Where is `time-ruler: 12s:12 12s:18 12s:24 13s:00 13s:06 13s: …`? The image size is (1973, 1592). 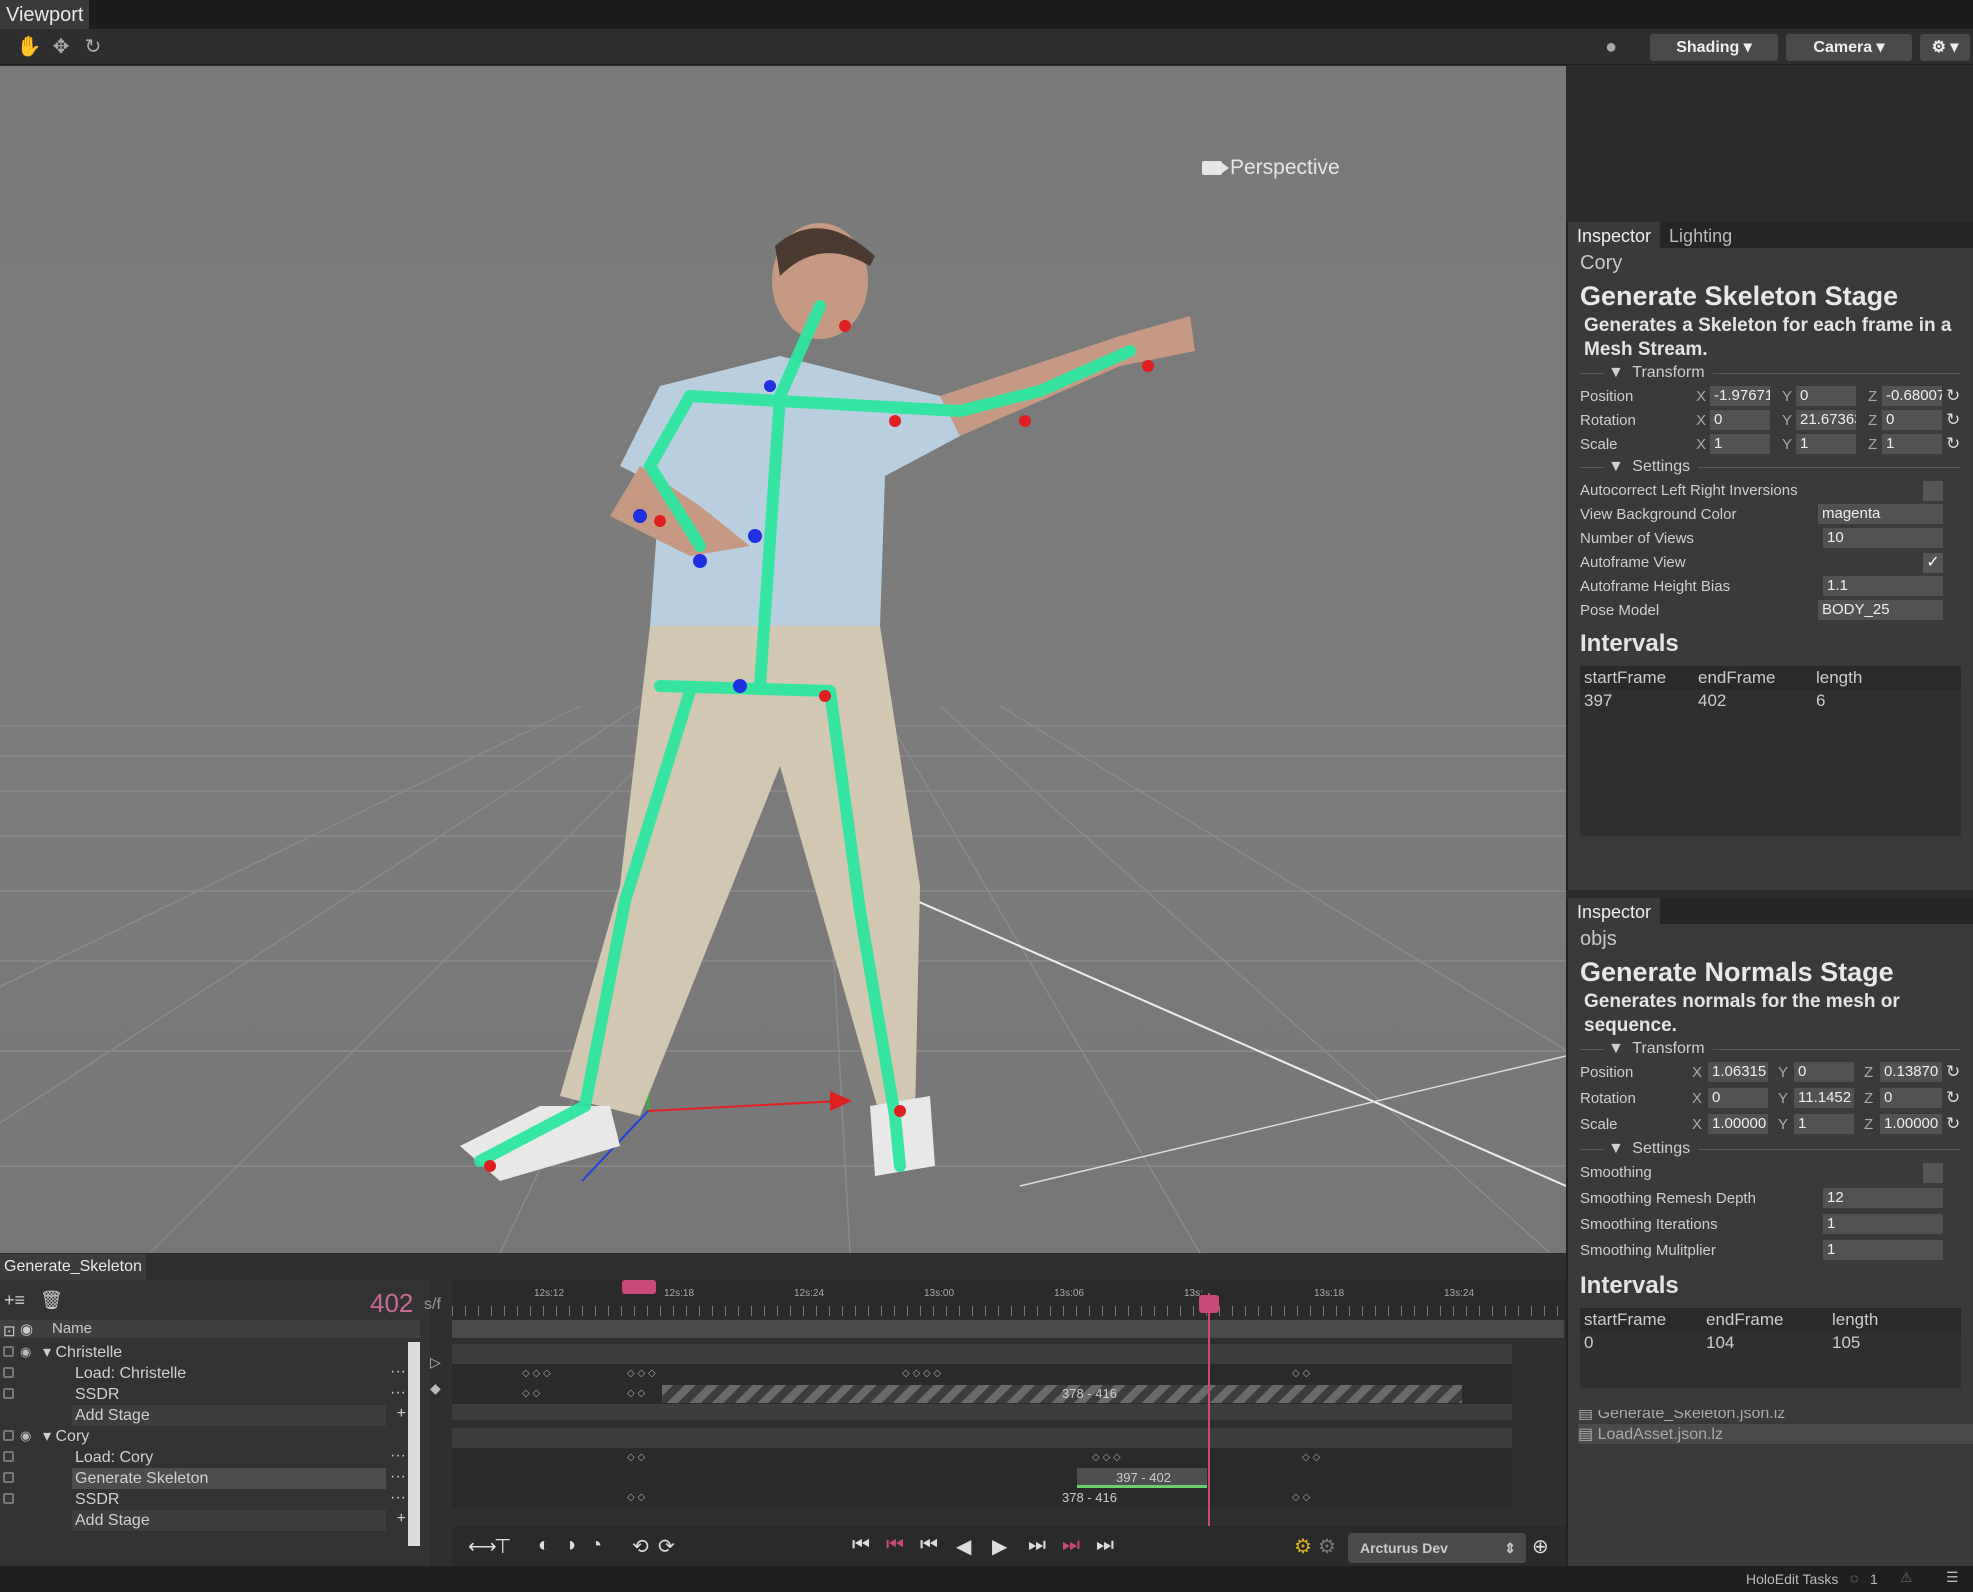 time-ruler: 12s:12 12s:18 12s:24 13s:00 13s:06 13s: … is located at coordinates (1009, 1300).